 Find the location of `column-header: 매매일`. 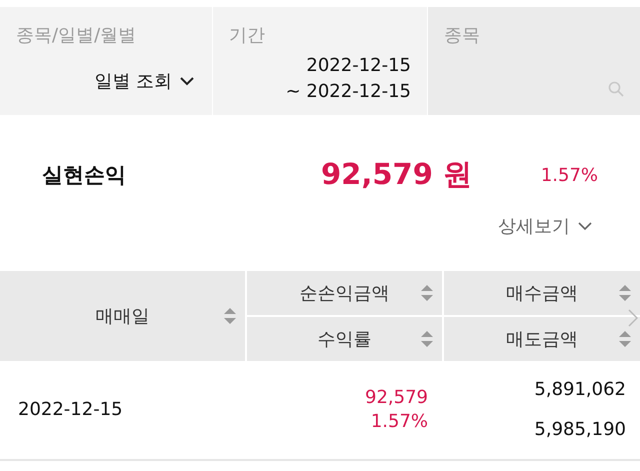

column-header: 매매일 is located at coordinates (122, 316).